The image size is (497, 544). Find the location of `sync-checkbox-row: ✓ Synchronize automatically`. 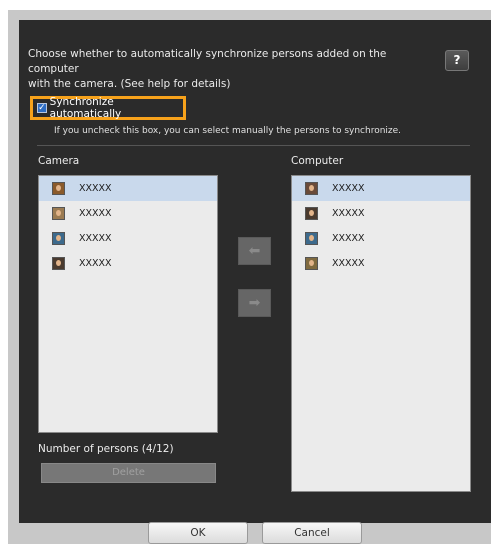

sync-checkbox-row: ✓ Synchronize automatically is located at coordinates (108, 108).